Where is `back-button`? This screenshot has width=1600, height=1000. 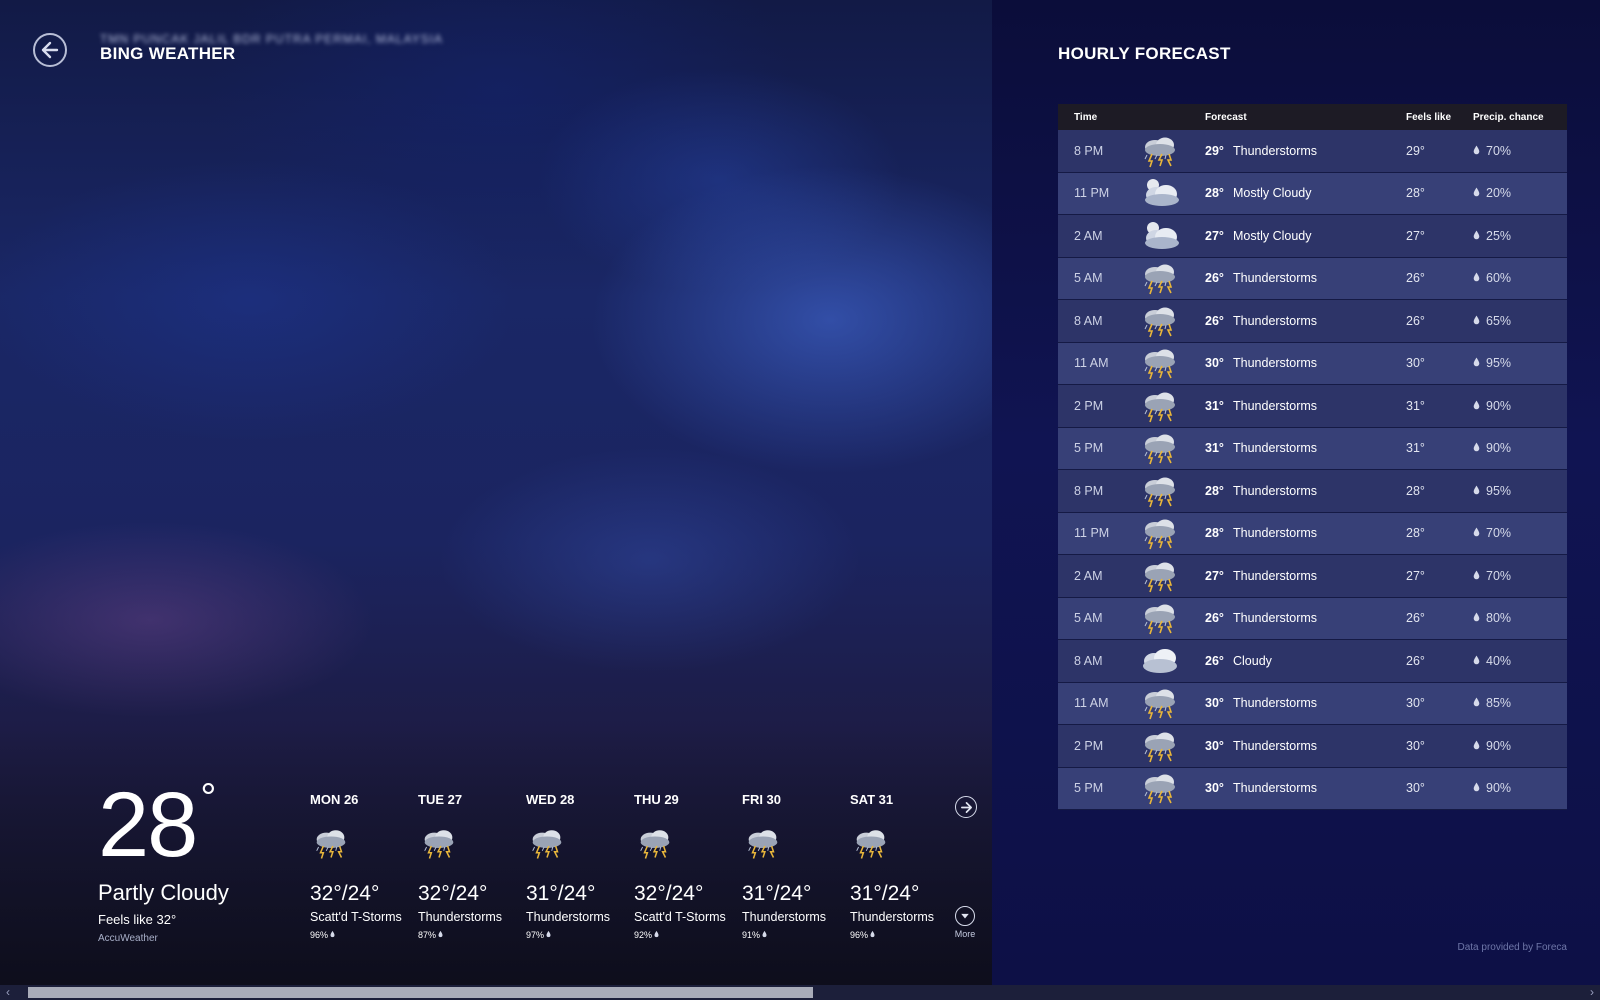
back-button is located at coordinates (50, 50).